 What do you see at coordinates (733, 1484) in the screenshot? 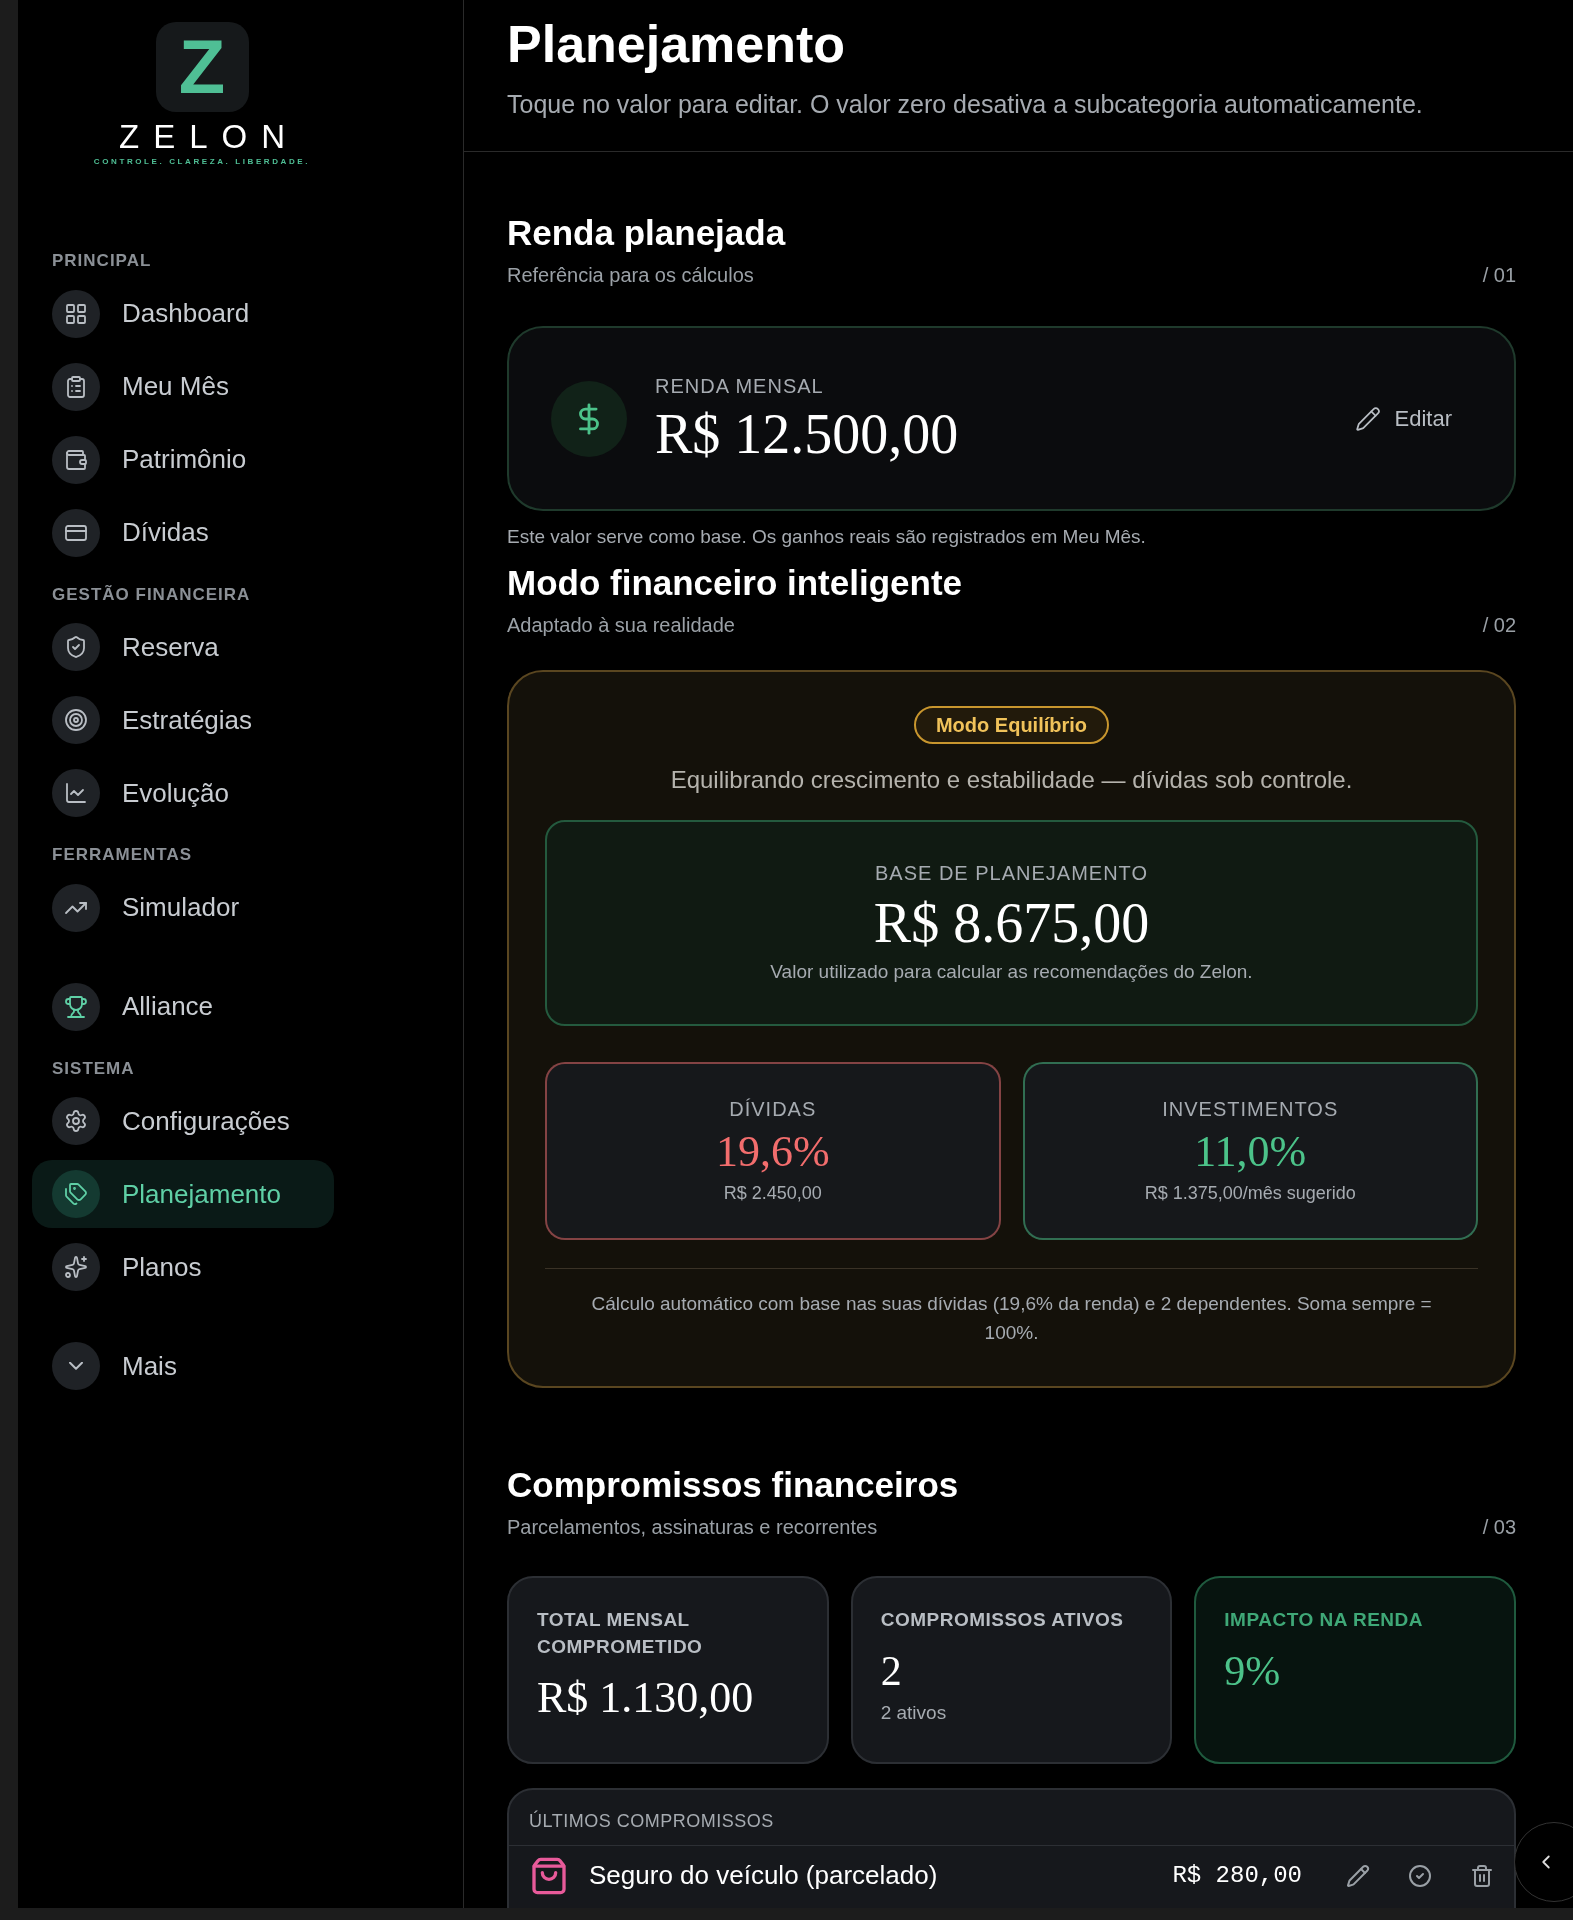
I see `section-title: Compromissos financeiros` at bounding box center [733, 1484].